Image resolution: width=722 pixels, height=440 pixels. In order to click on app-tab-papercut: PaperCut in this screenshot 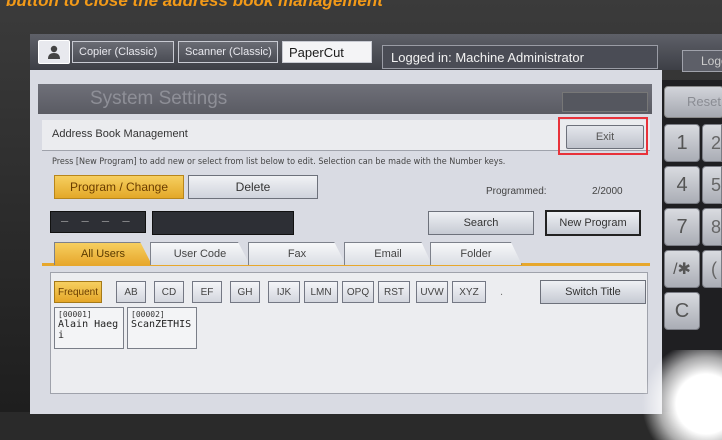, I will do `click(327, 52)`.